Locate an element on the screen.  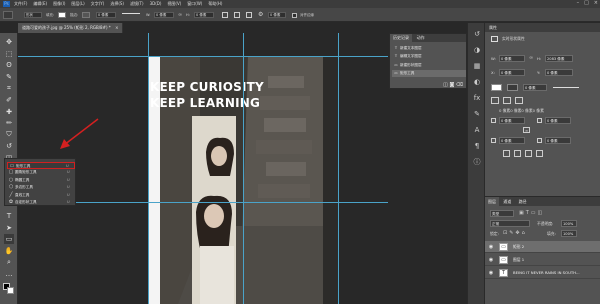
flyout-item: ▭ 矩形工具 U is located at coordinates (41, 165).